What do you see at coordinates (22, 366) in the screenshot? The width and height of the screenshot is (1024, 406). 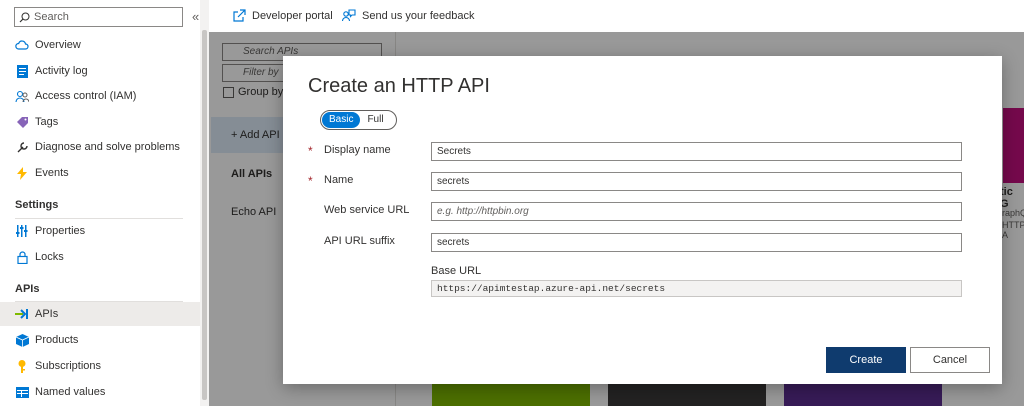 I see `key-icon` at bounding box center [22, 366].